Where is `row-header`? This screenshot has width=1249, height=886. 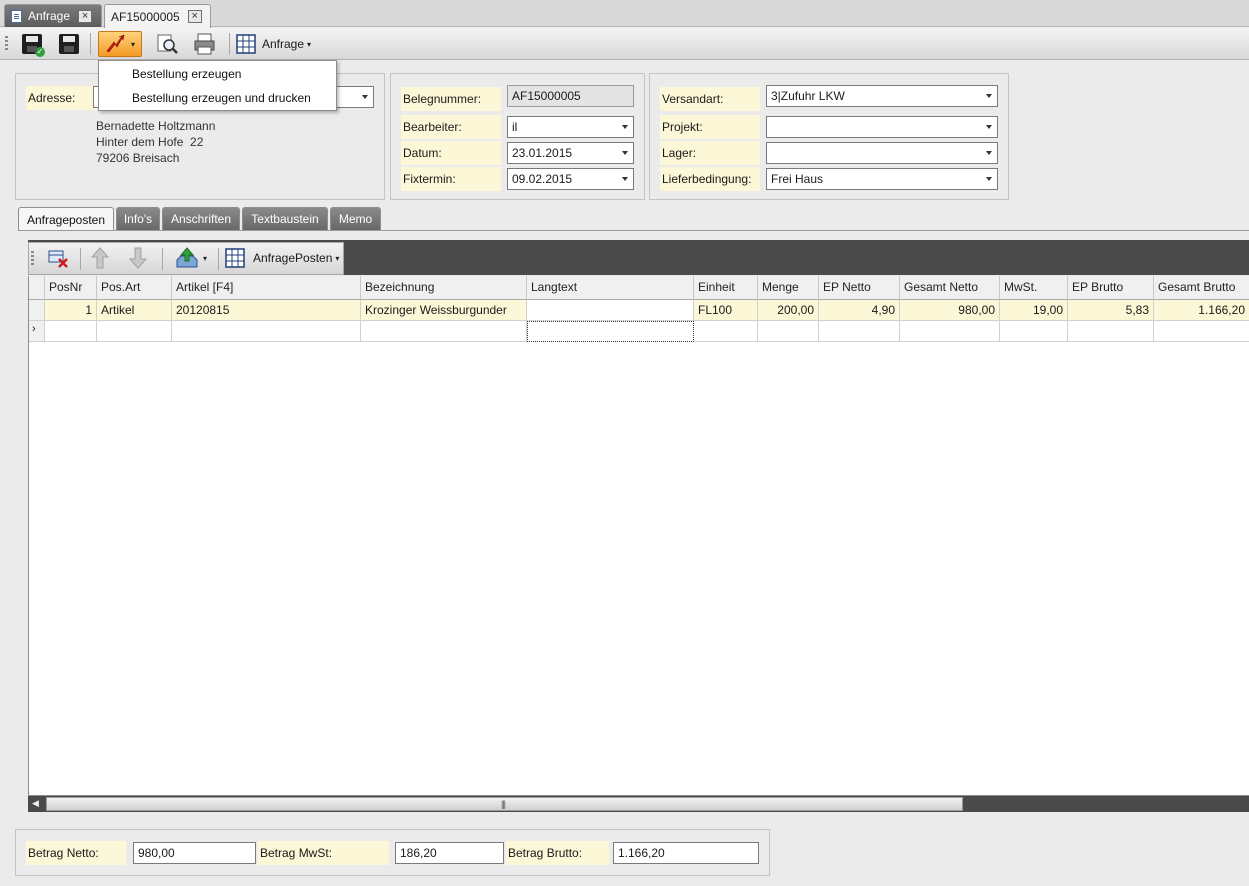 row-header is located at coordinates (37, 310).